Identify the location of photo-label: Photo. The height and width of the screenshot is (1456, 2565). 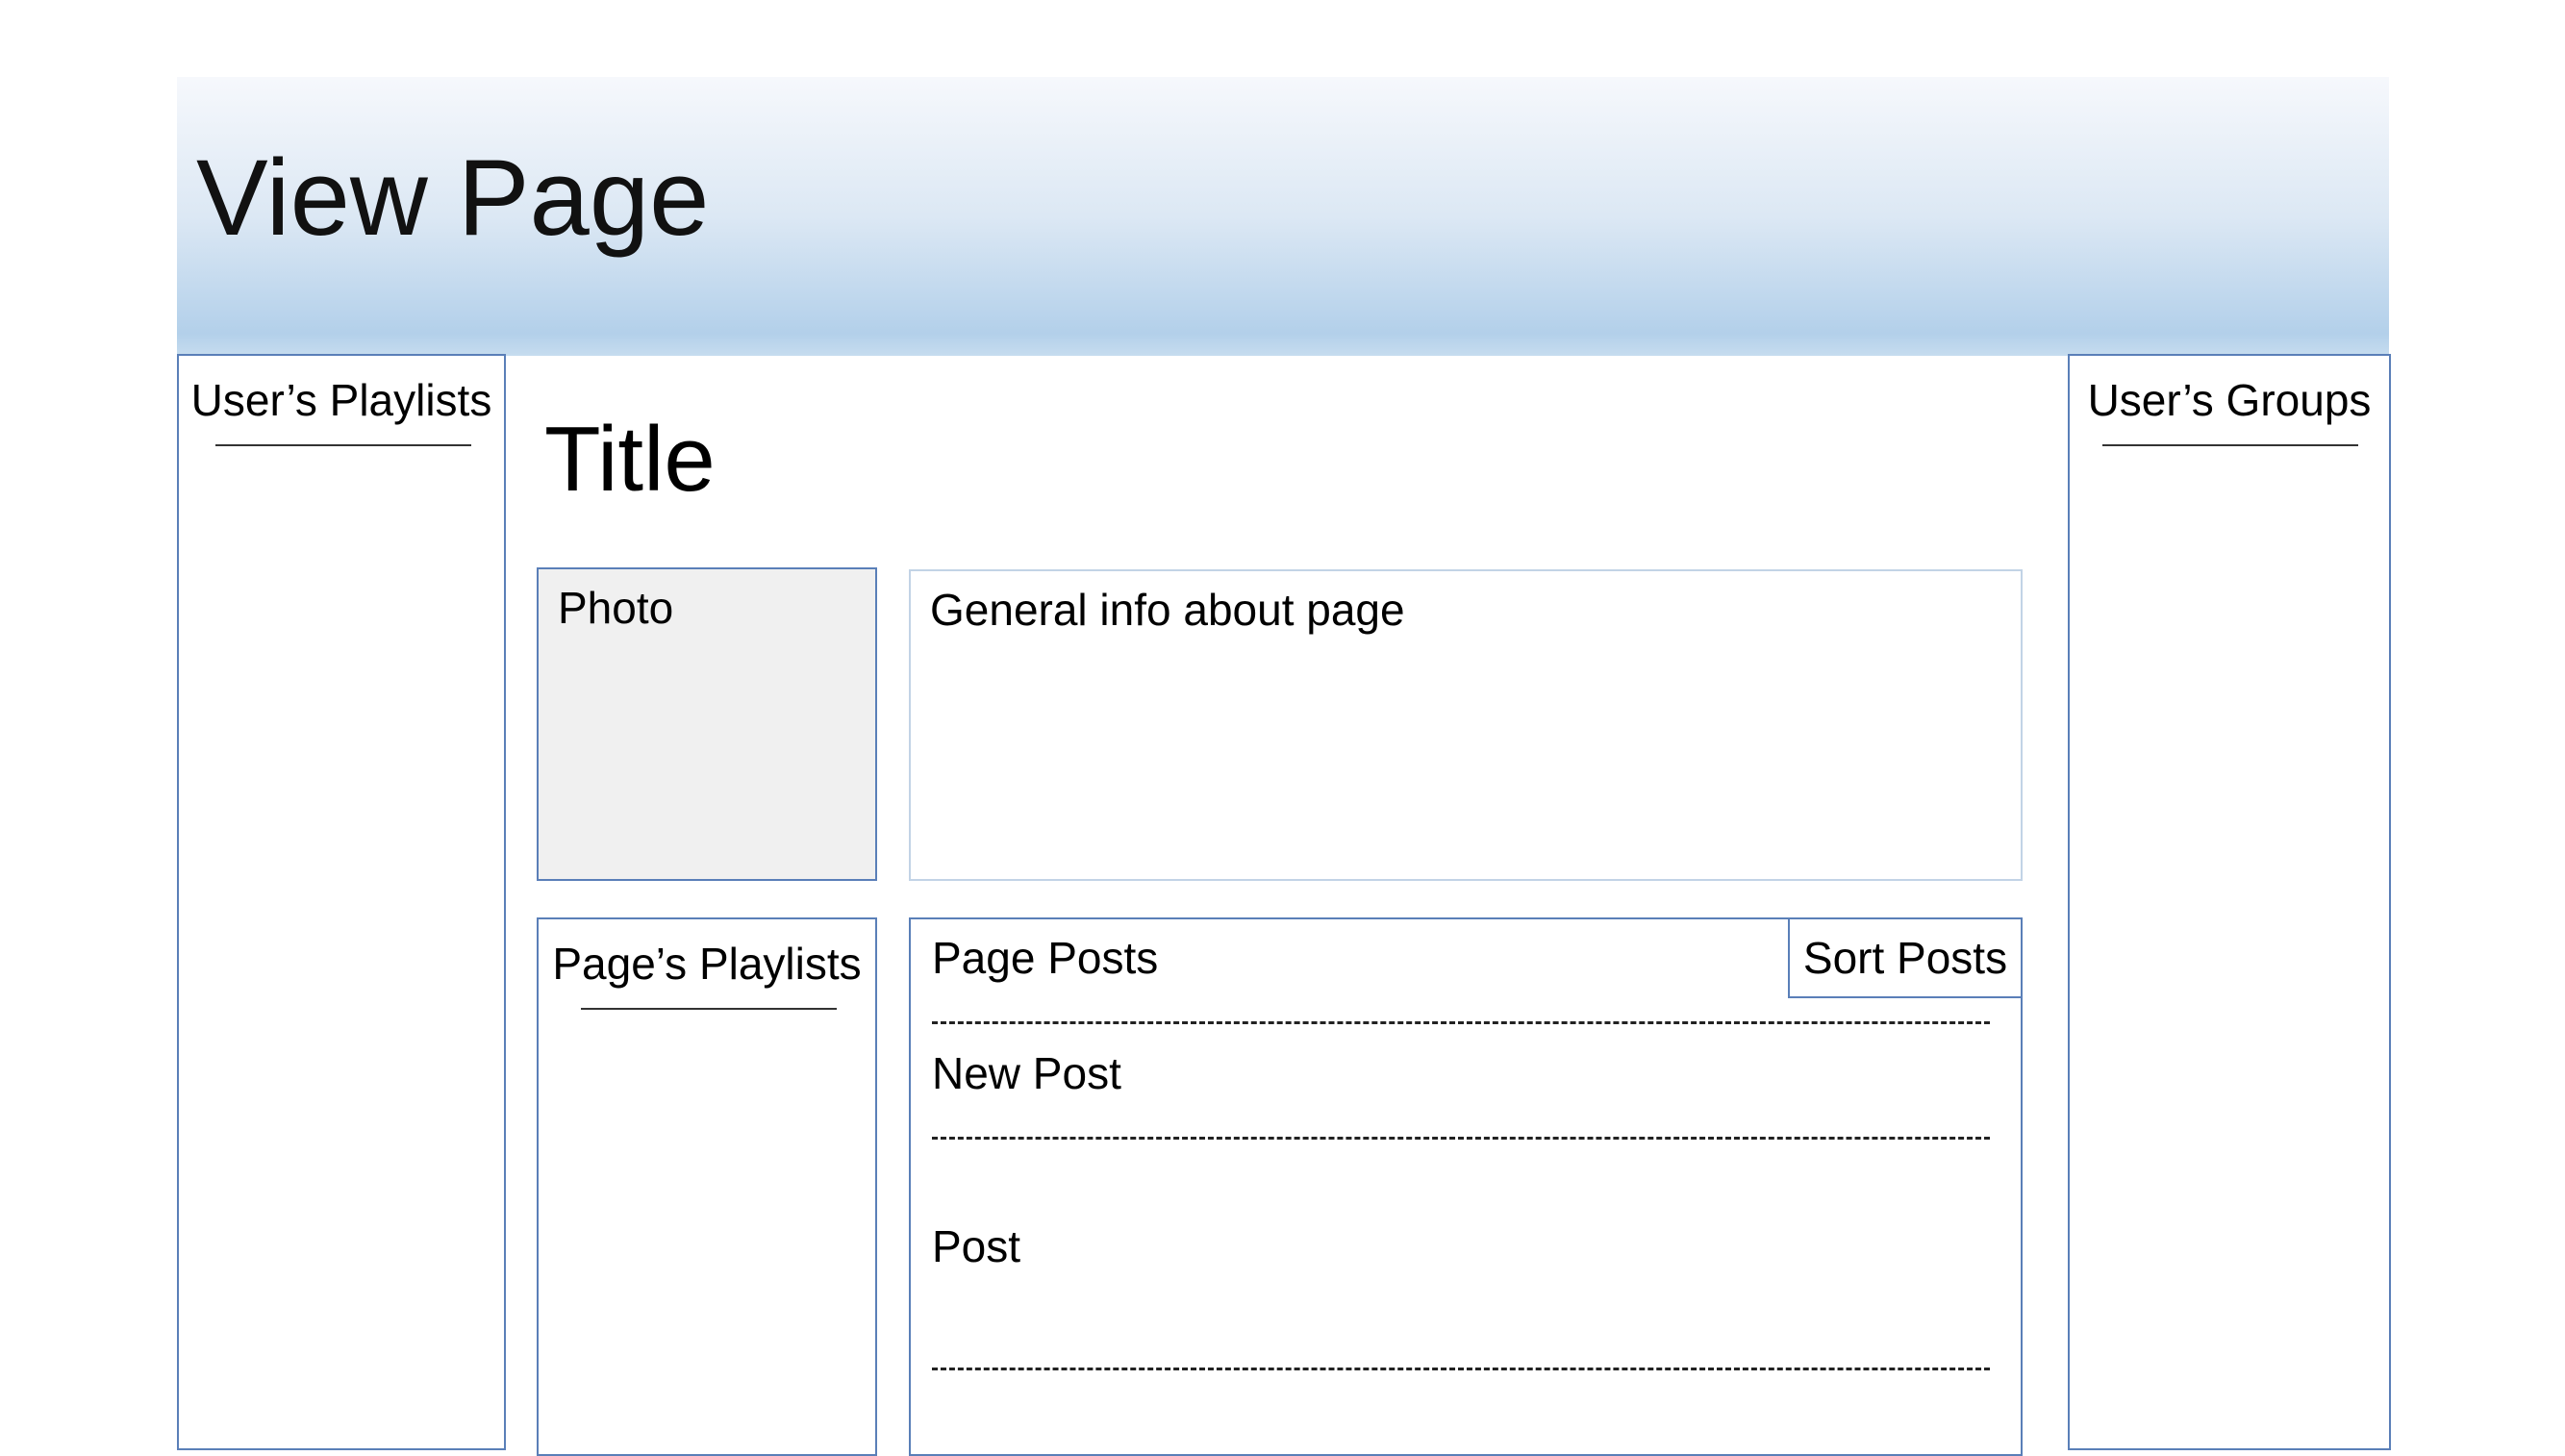
(616, 608).